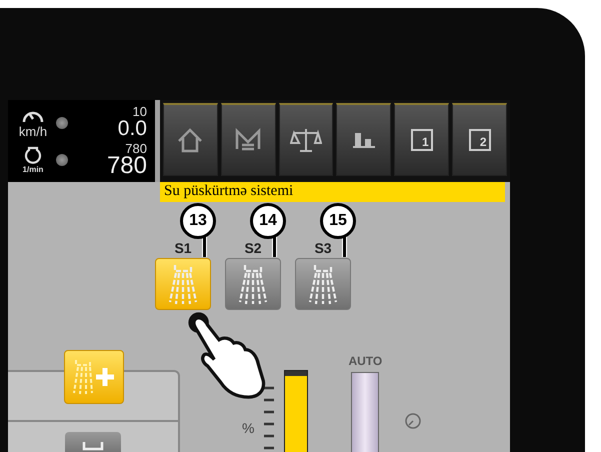 Image resolution: width=601 pixels, height=452 pixels. Describe the element at coordinates (253, 248) in the screenshot. I see `section-label: S2` at that location.